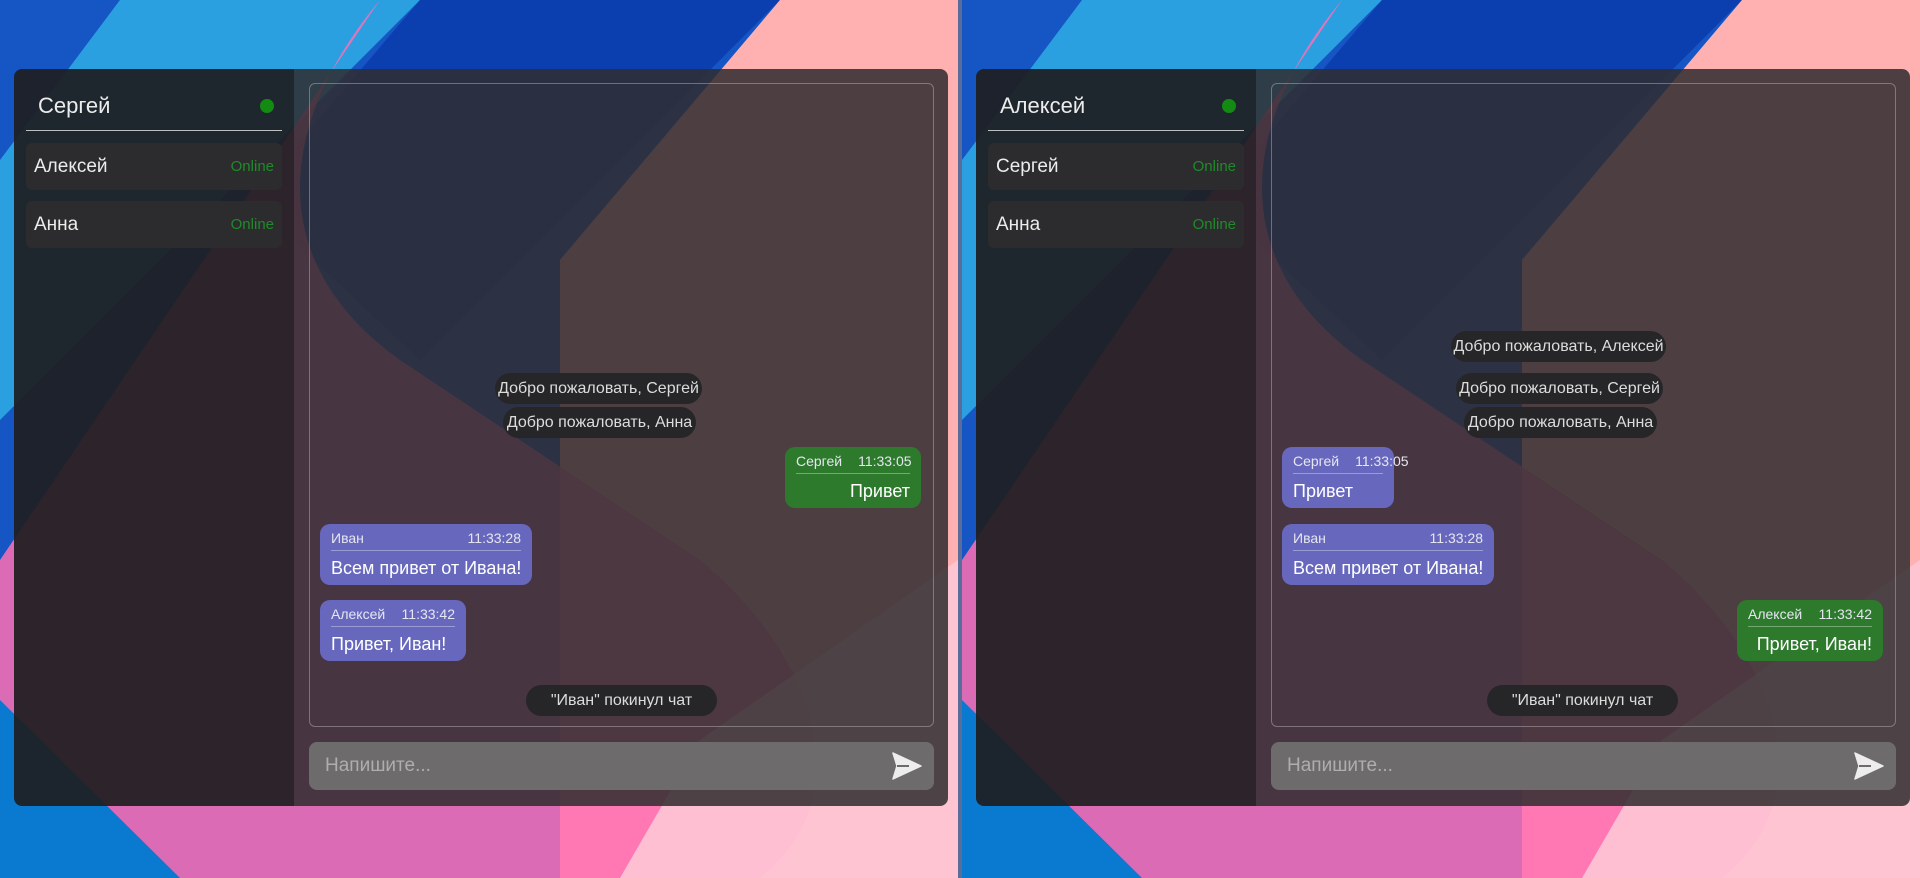 This screenshot has width=1920, height=878. What do you see at coordinates (1558, 346) in the screenshot?
I see `system-message: Добро пожаловать, Алексей` at bounding box center [1558, 346].